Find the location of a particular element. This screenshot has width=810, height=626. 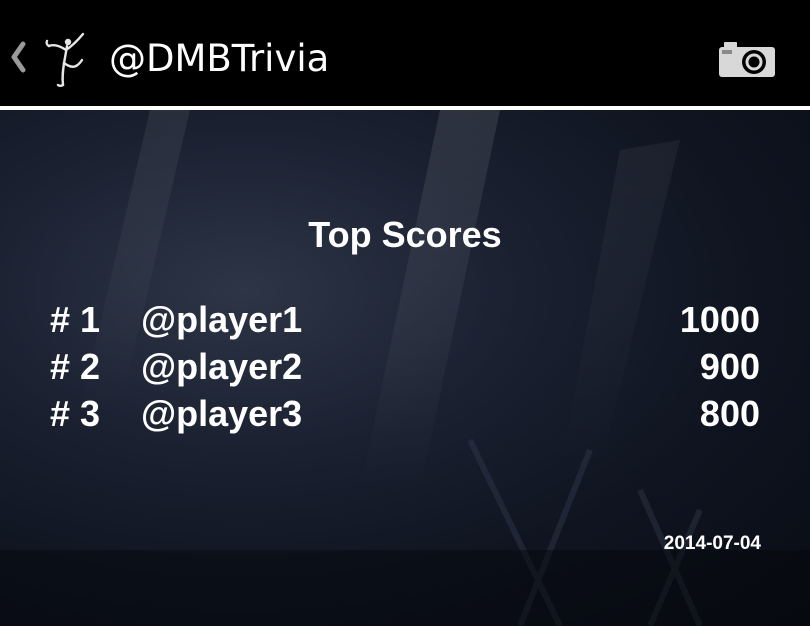

up-navigation-button is located at coordinates (48, 58).